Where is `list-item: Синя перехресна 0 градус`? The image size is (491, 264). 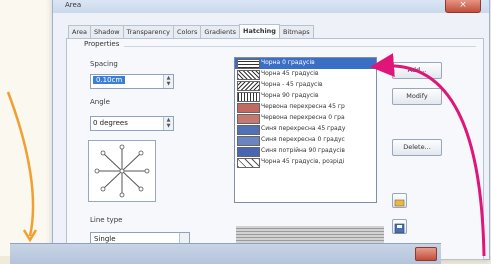
list-item: Синя перехресна 0 градус is located at coordinates (305, 140).